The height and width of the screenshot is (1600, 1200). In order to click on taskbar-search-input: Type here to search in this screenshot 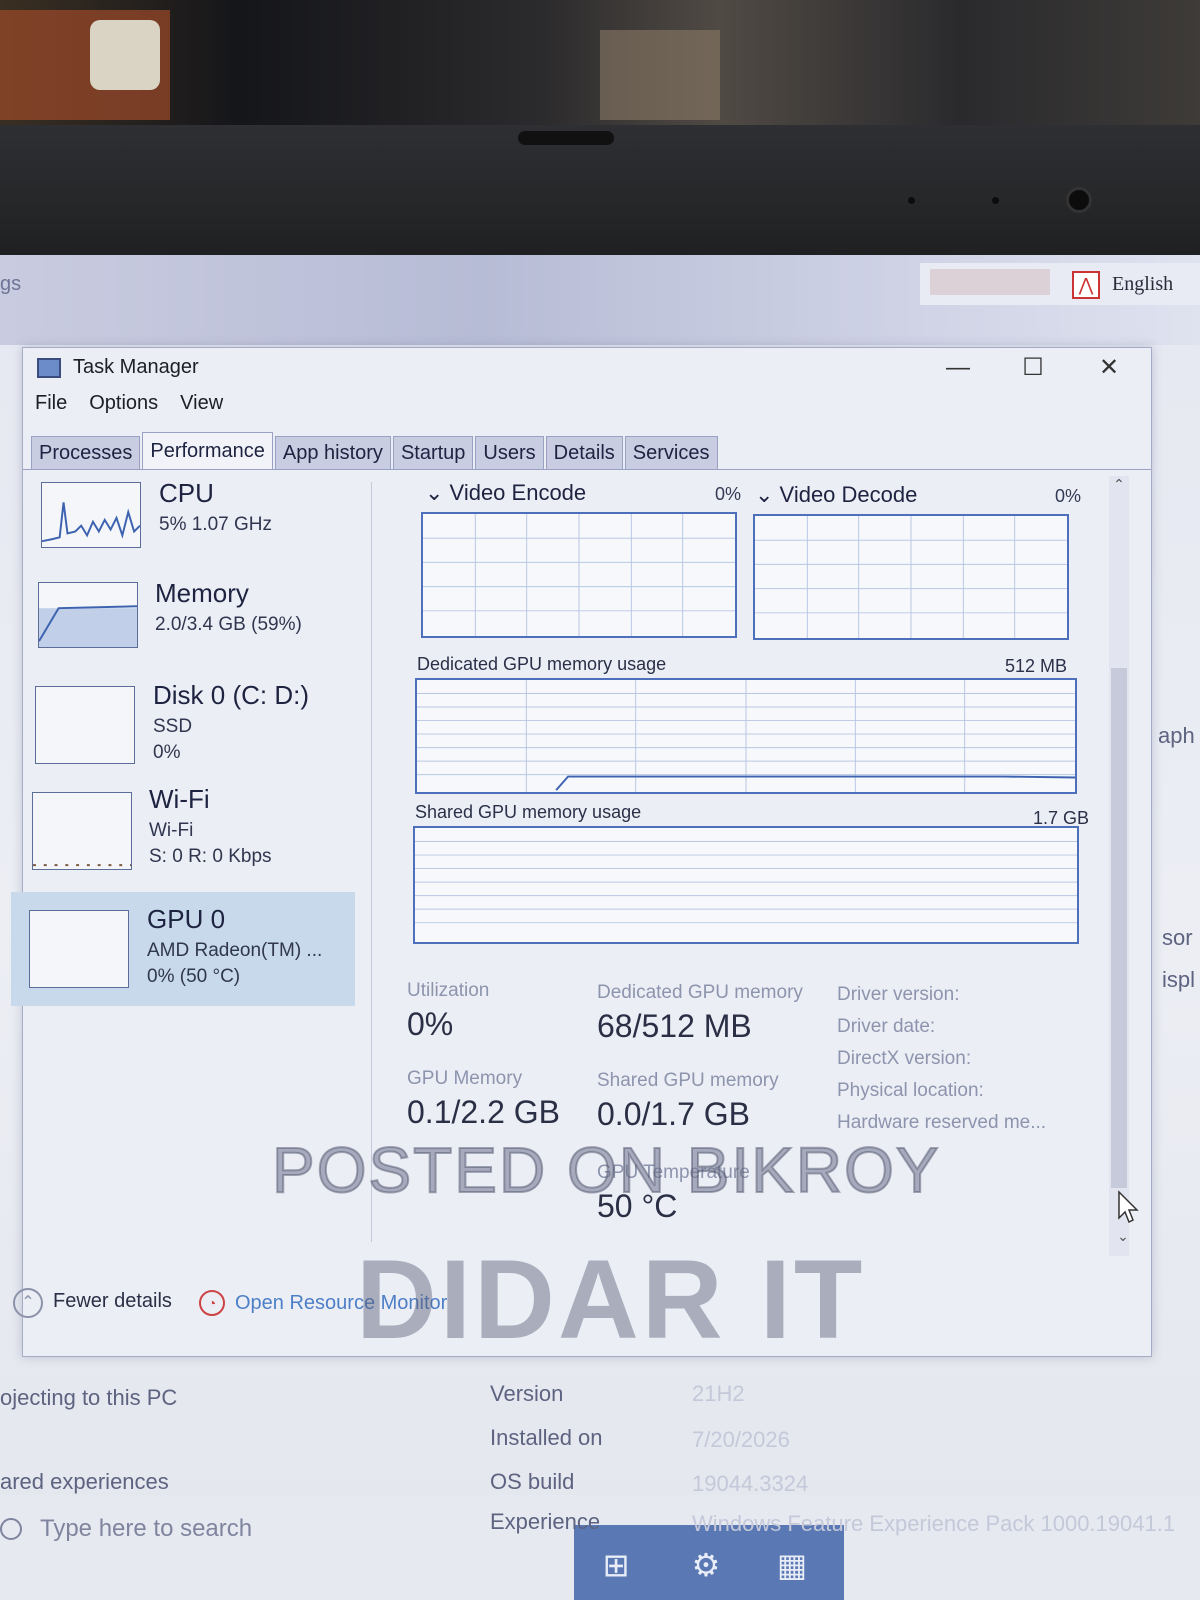, I will do `click(146, 1529)`.